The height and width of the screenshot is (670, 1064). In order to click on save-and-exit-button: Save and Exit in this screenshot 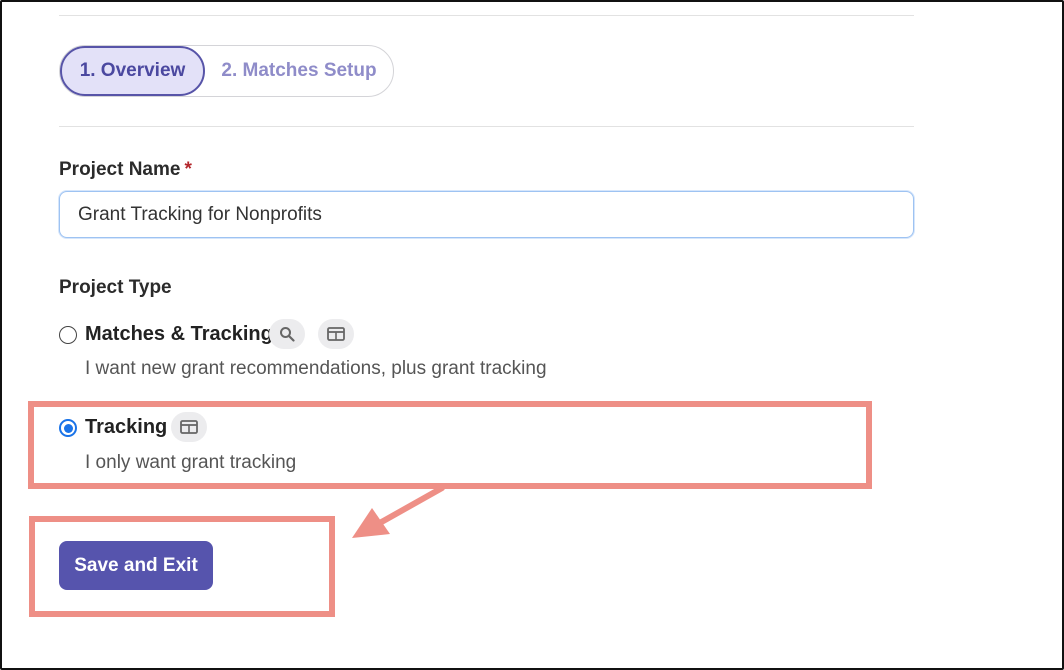, I will do `click(136, 565)`.